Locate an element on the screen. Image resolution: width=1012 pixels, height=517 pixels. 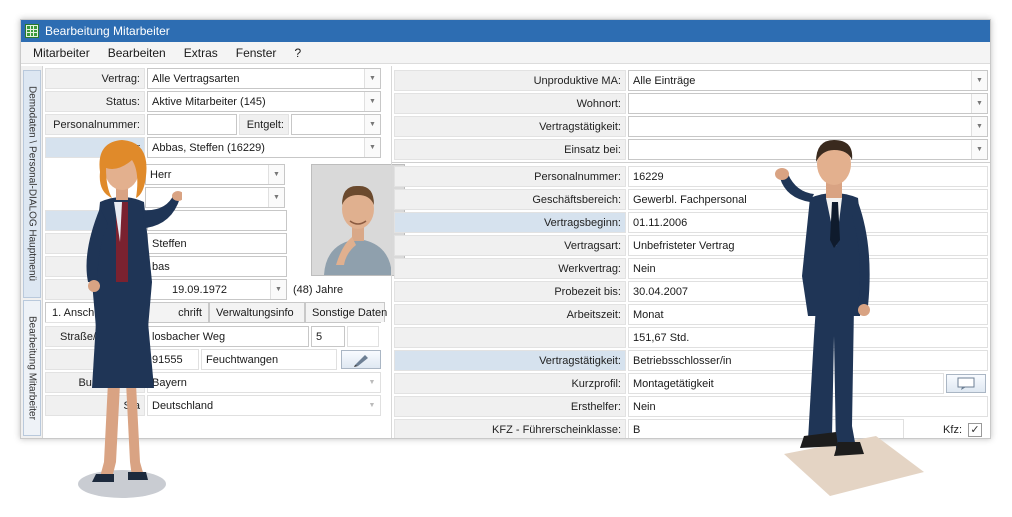
menu-bearbeiten: Bearbeiten is located at coordinates (137, 53).